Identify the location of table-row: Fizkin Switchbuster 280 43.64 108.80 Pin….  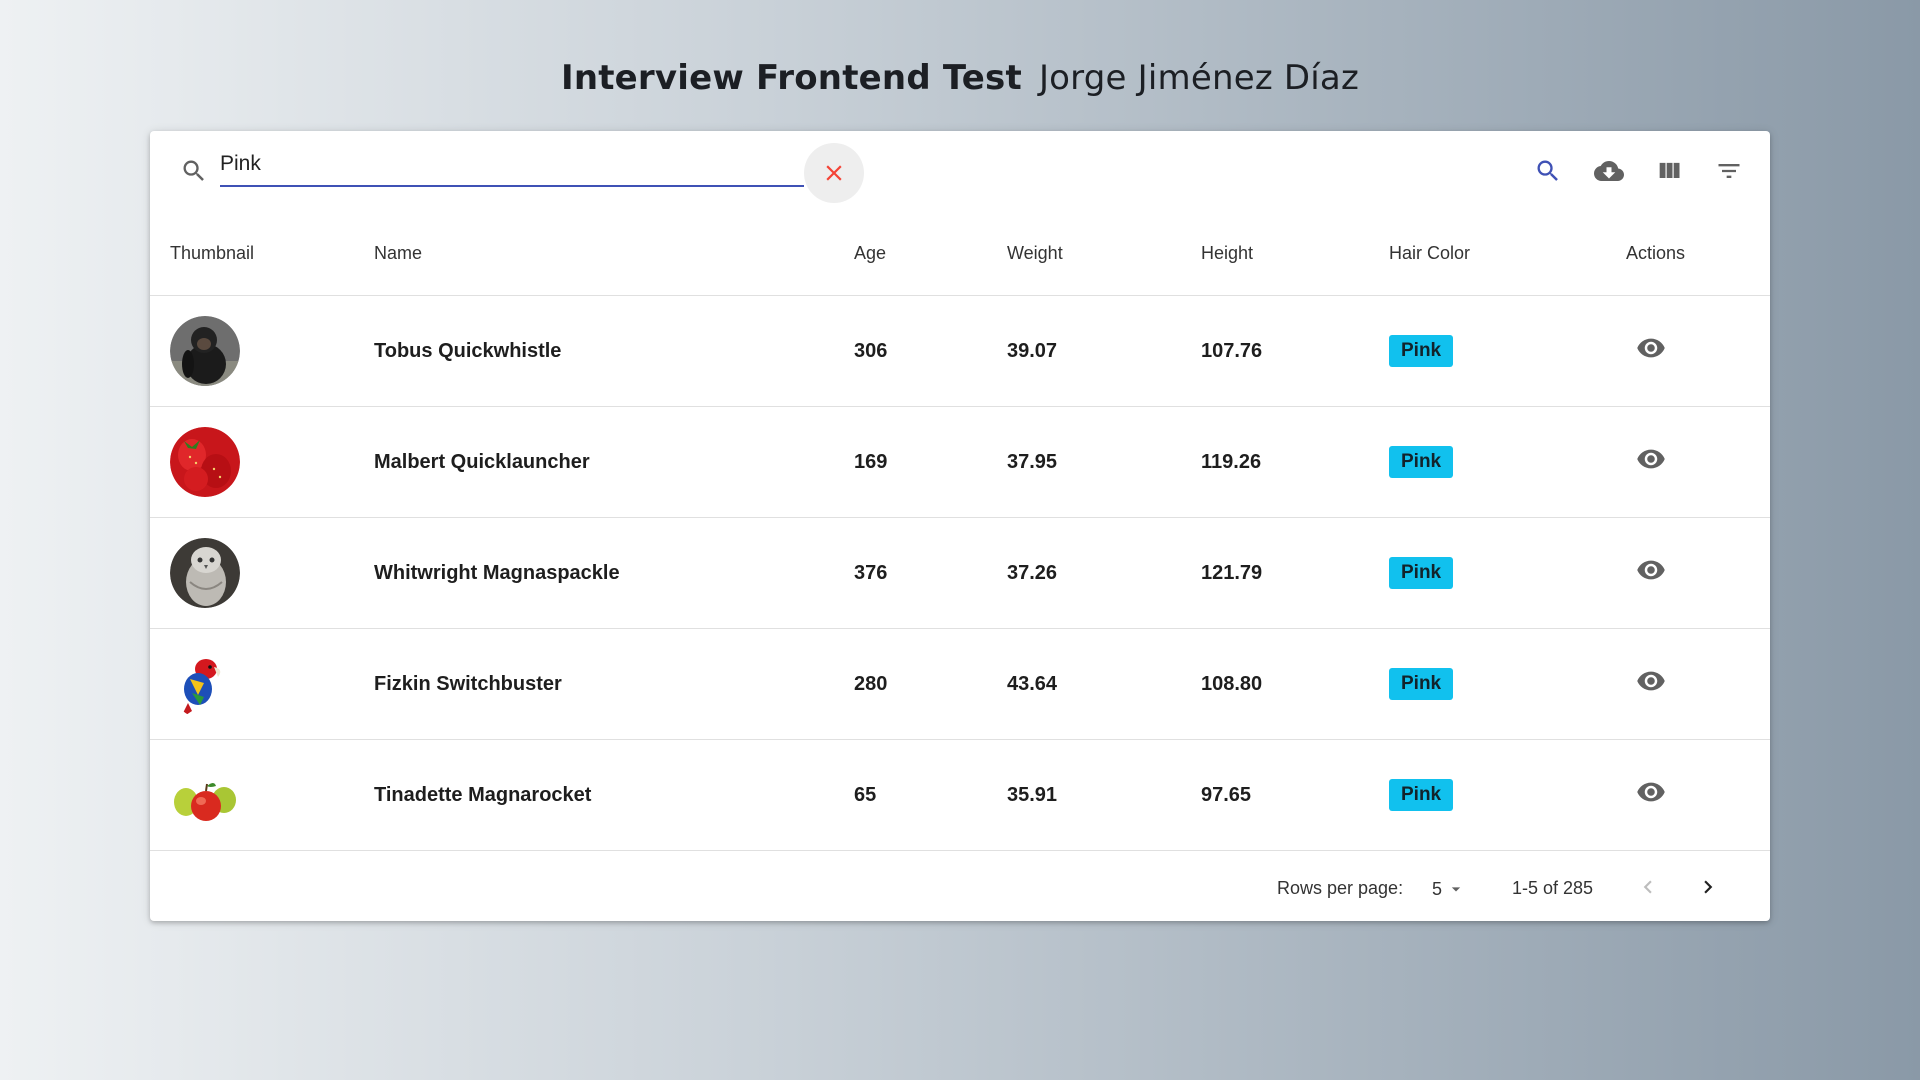
(960, 684).